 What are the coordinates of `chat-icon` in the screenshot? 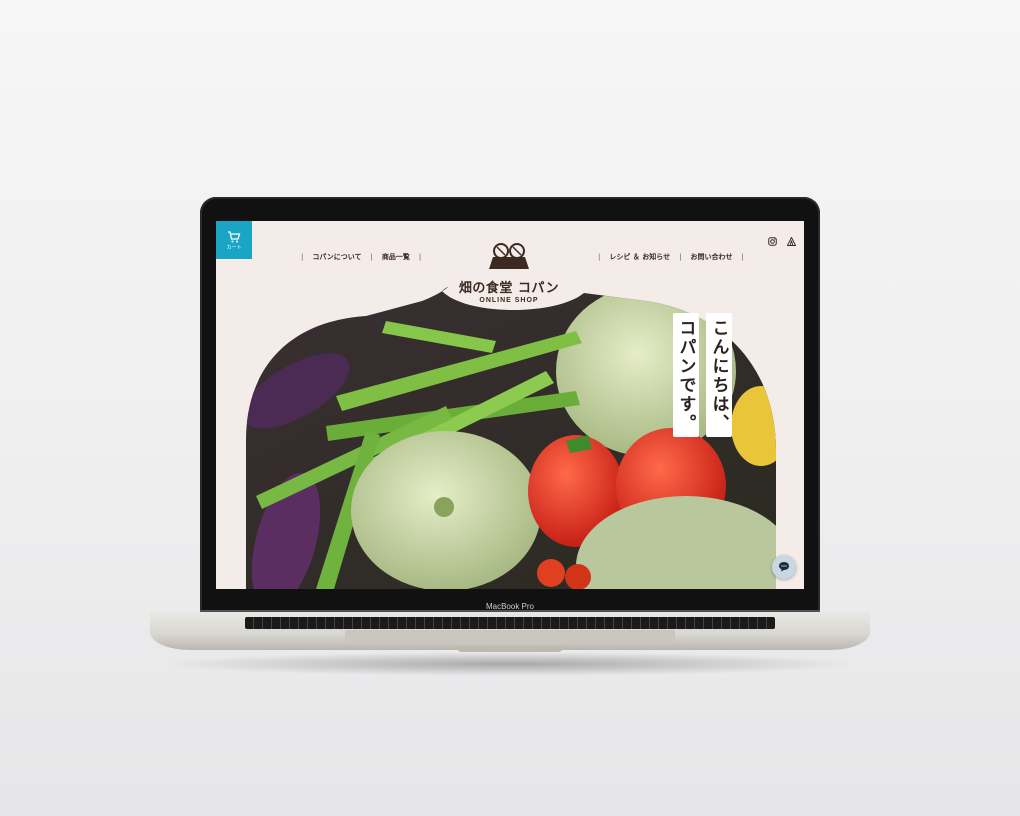 It's located at (784, 567).